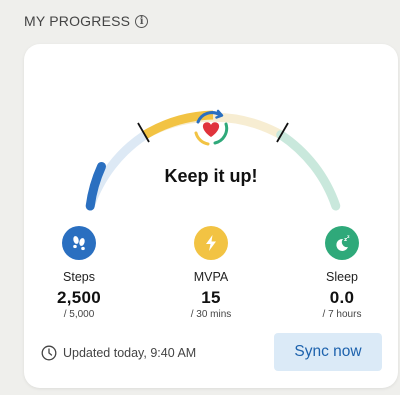 The height and width of the screenshot is (395, 400). What do you see at coordinates (211, 297) in the screenshot?
I see `mvpa-value: 15` at bounding box center [211, 297].